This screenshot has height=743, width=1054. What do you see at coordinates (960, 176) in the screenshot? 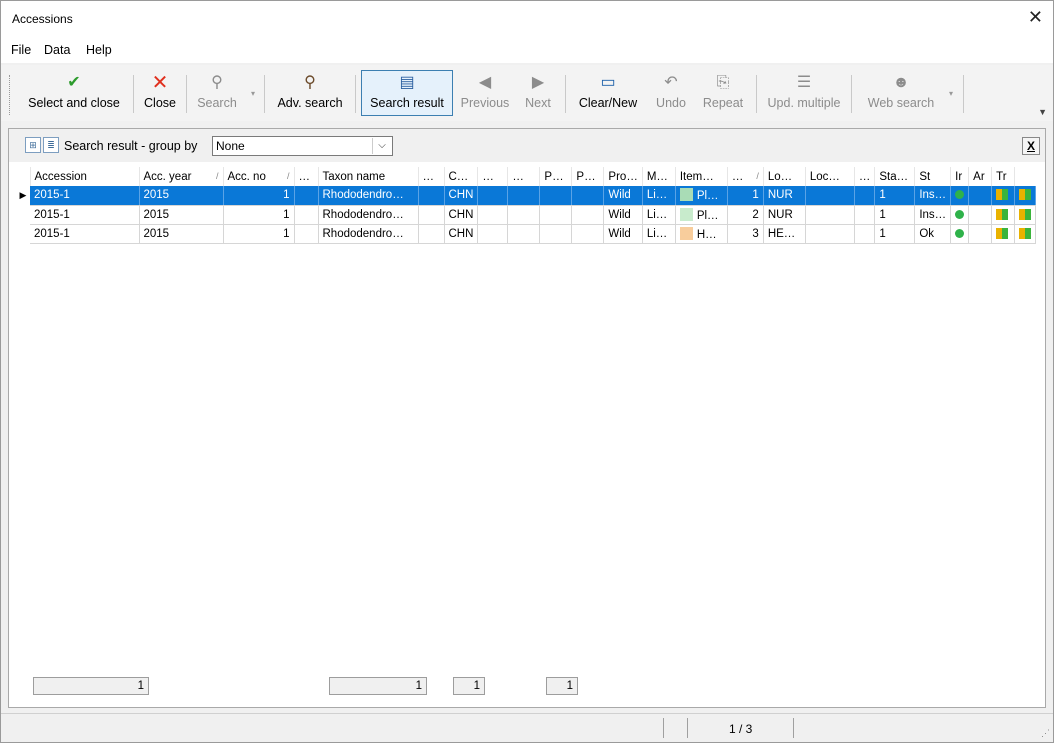
I see `column-header-ir: Ir` at bounding box center [960, 176].